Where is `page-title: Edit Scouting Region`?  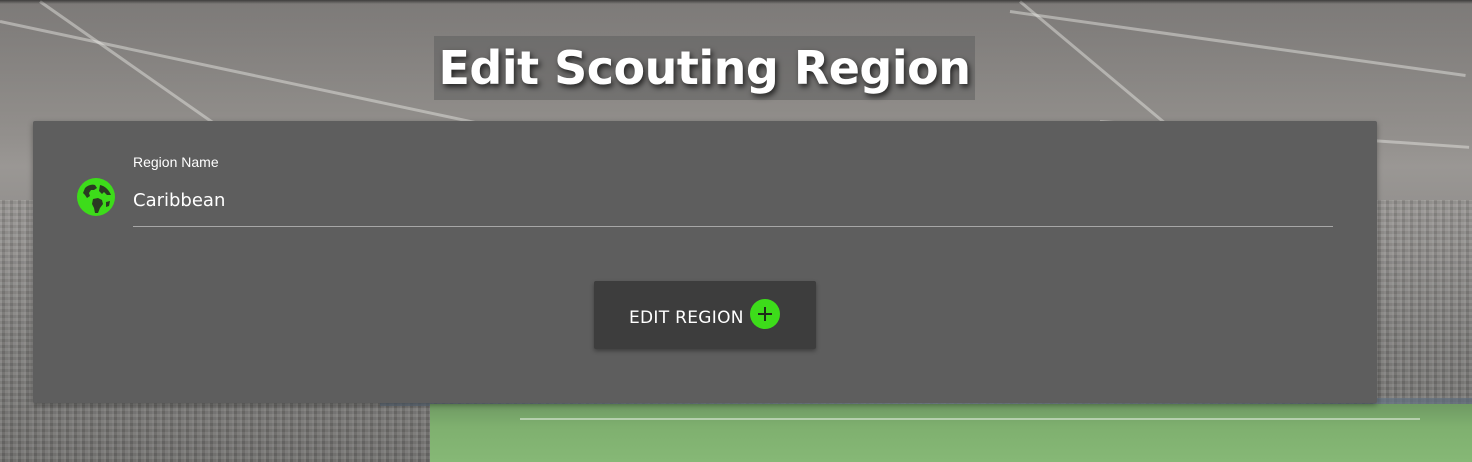
page-title: Edit Scouting Region is located at coordinates (704, 68).